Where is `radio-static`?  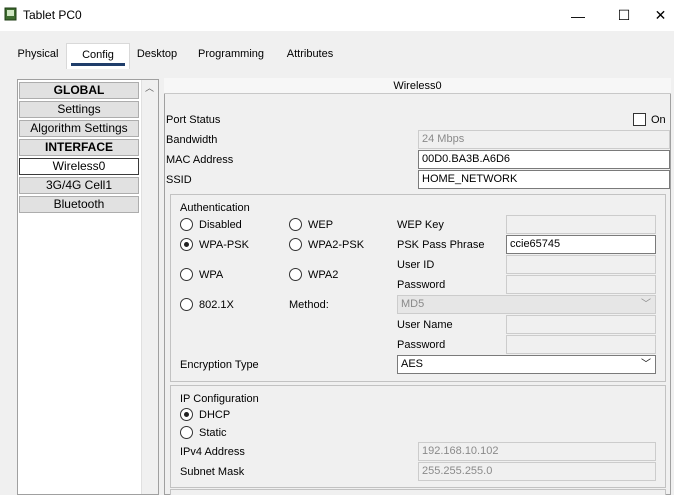 radio-static is located at coordinates (186, 432).